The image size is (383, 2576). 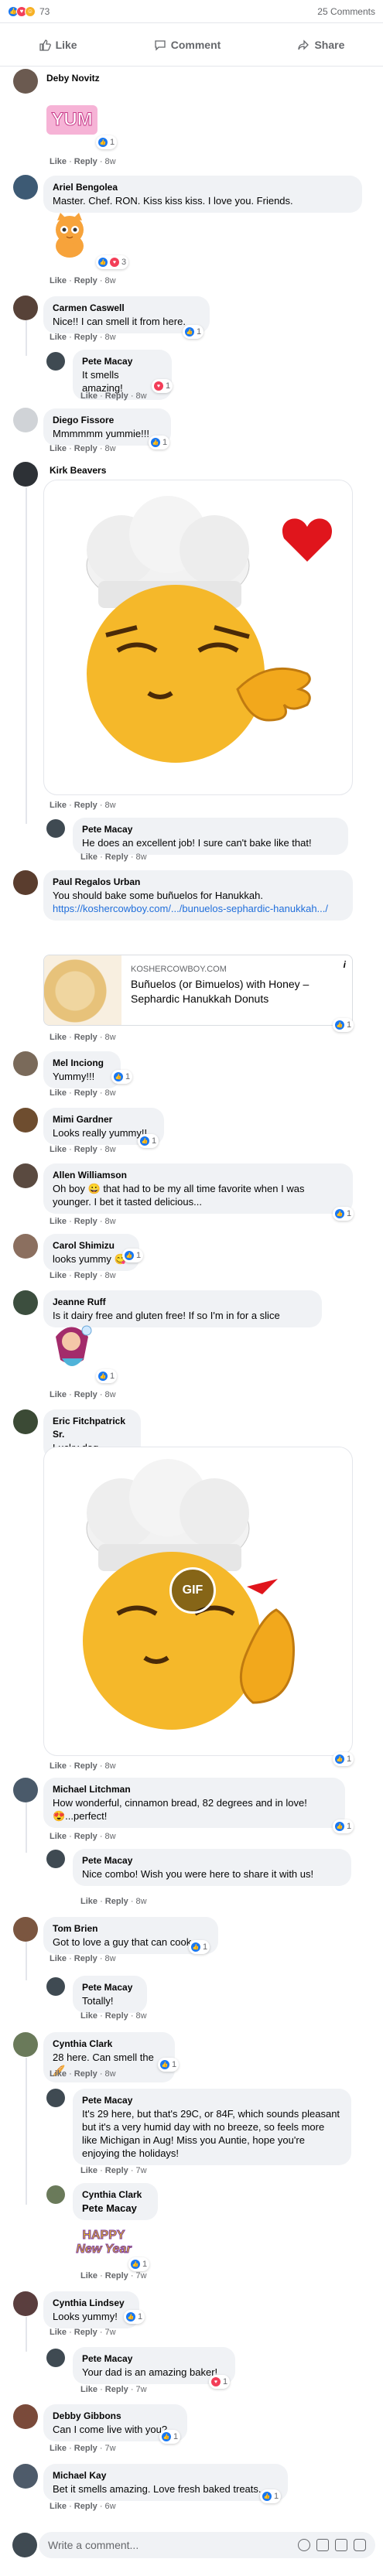 I want to click on share-button: Share, so click(x=320, y=45).